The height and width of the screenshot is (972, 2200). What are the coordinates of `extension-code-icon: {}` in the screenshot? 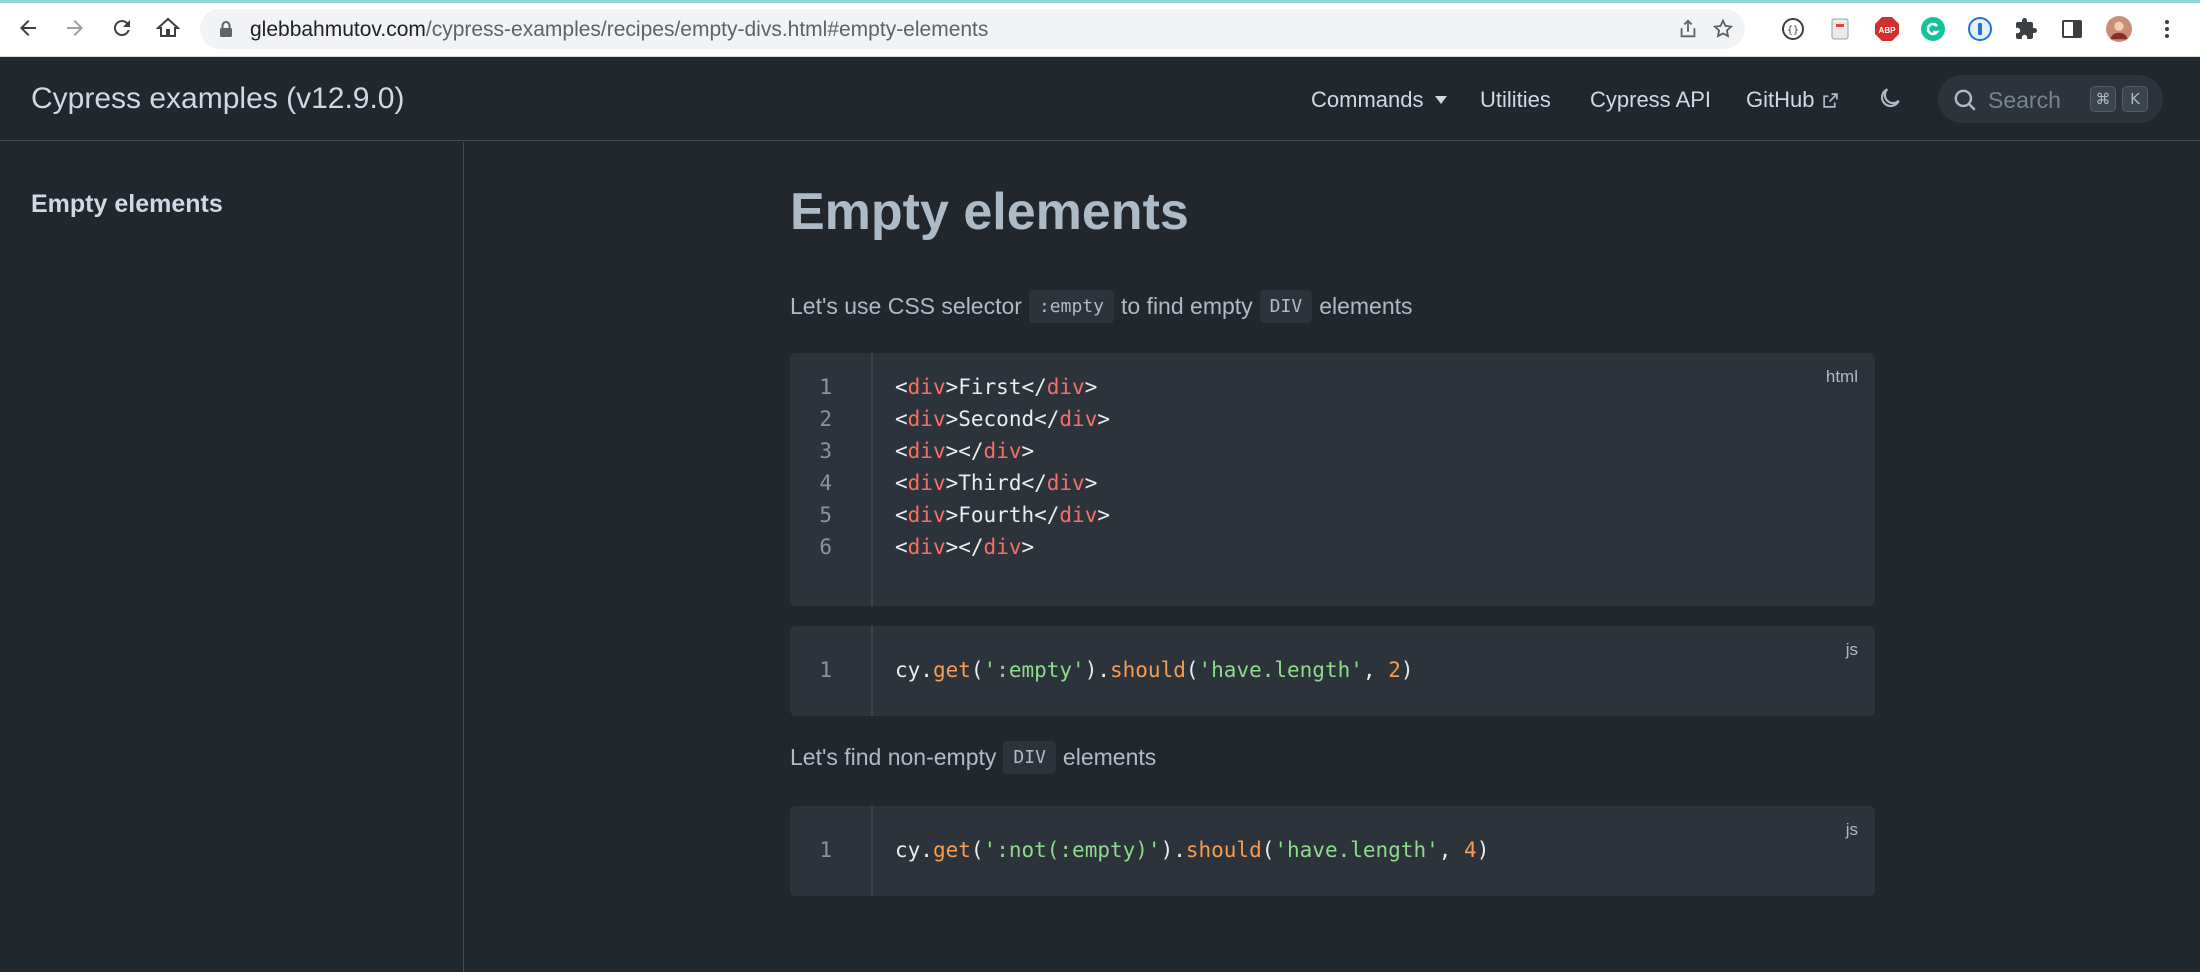 It's located at (1793, 29).